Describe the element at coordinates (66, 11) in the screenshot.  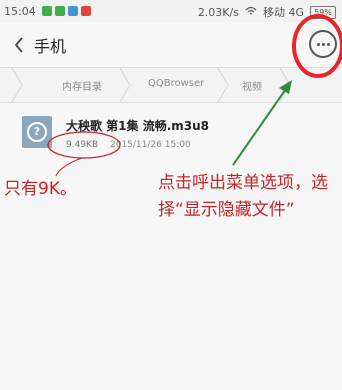
I see `notification-icons` at that location.